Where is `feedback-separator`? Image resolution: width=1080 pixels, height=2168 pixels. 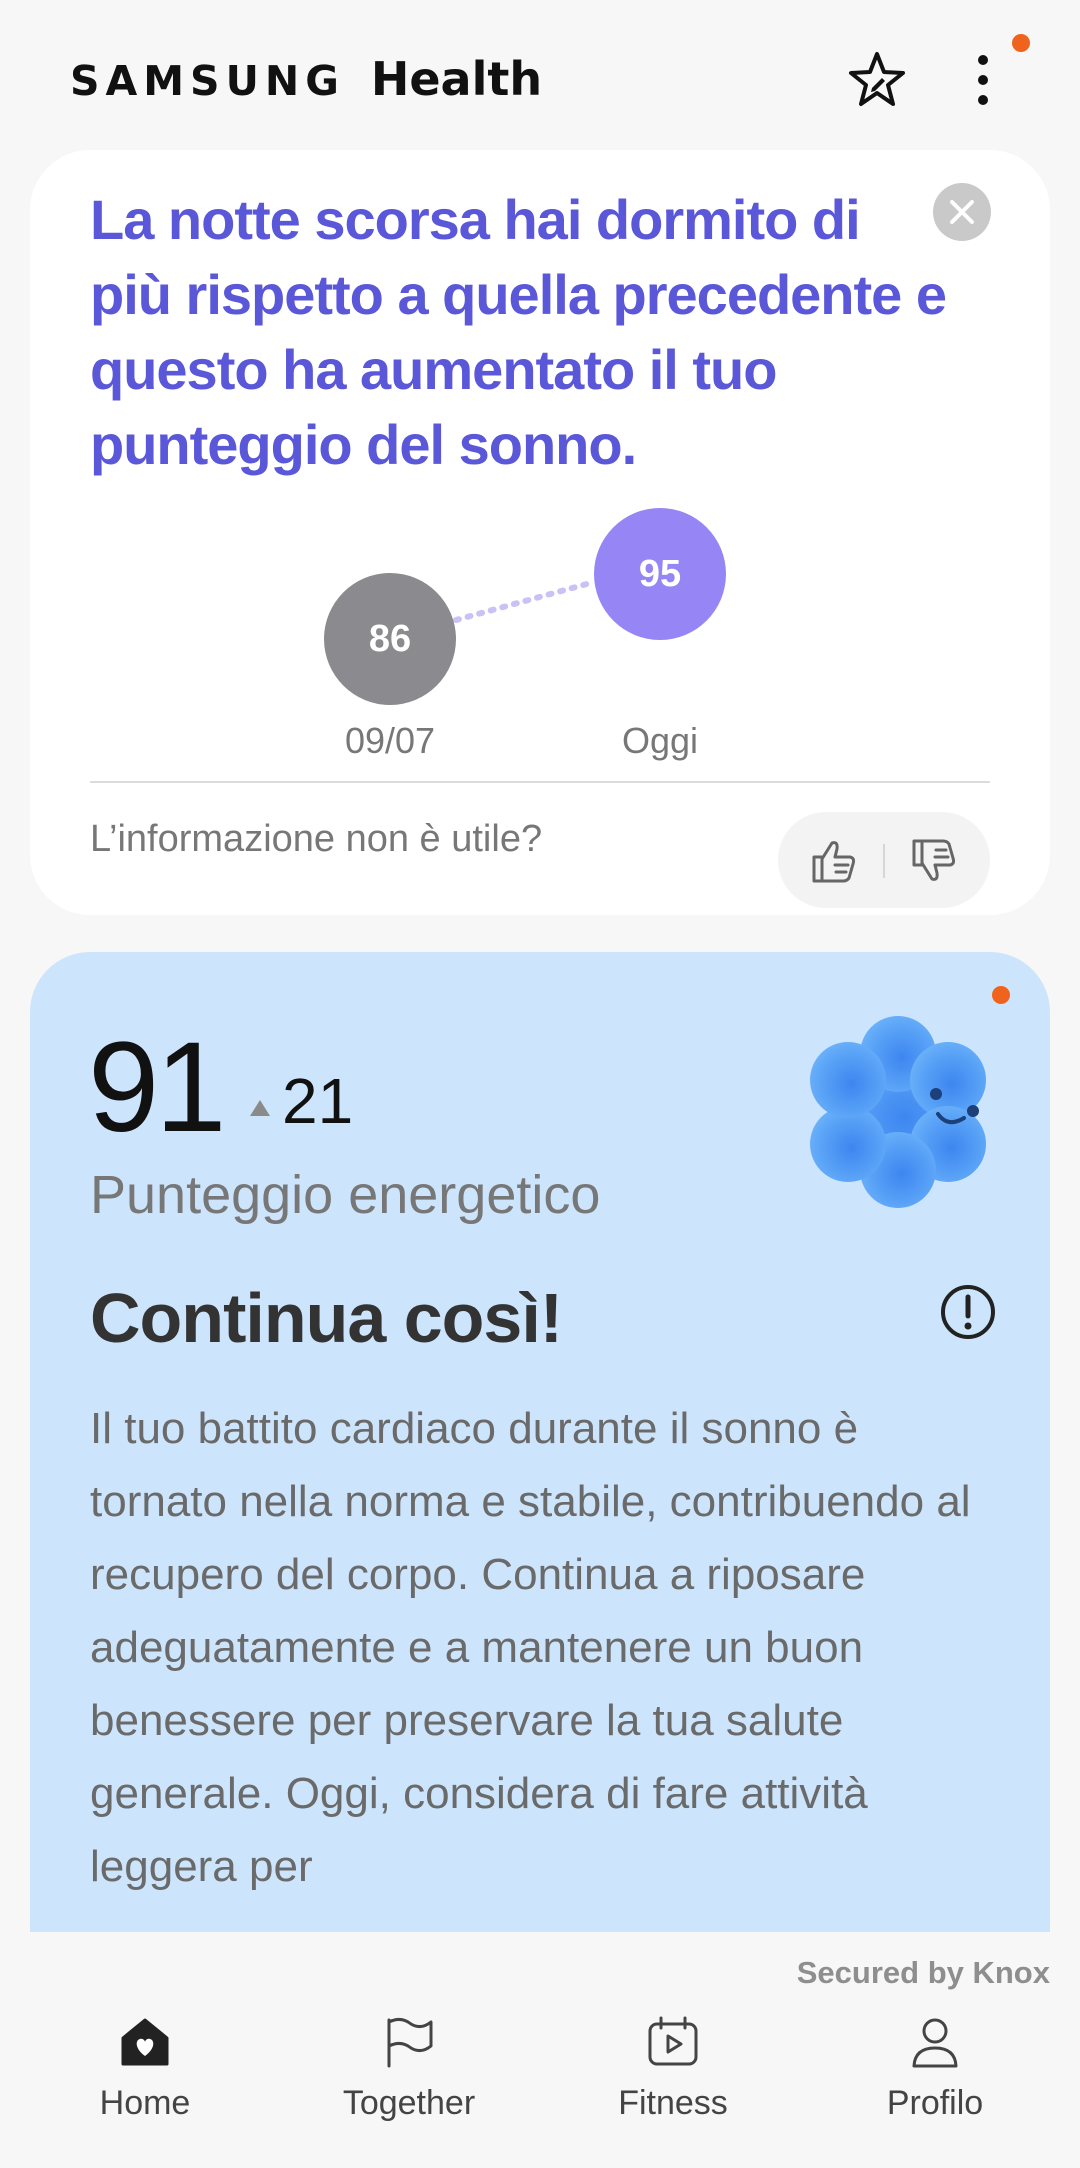 feedback-separator is located at coordinates (884, 861).